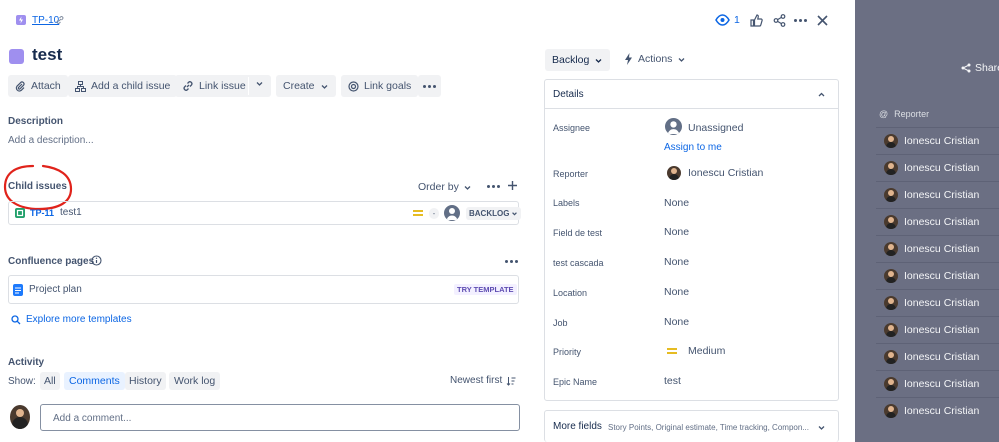  Describe the element at coordinates (725, 173) in the screenshot. I see `reporter-value: Ionescu Cristian` at that location.